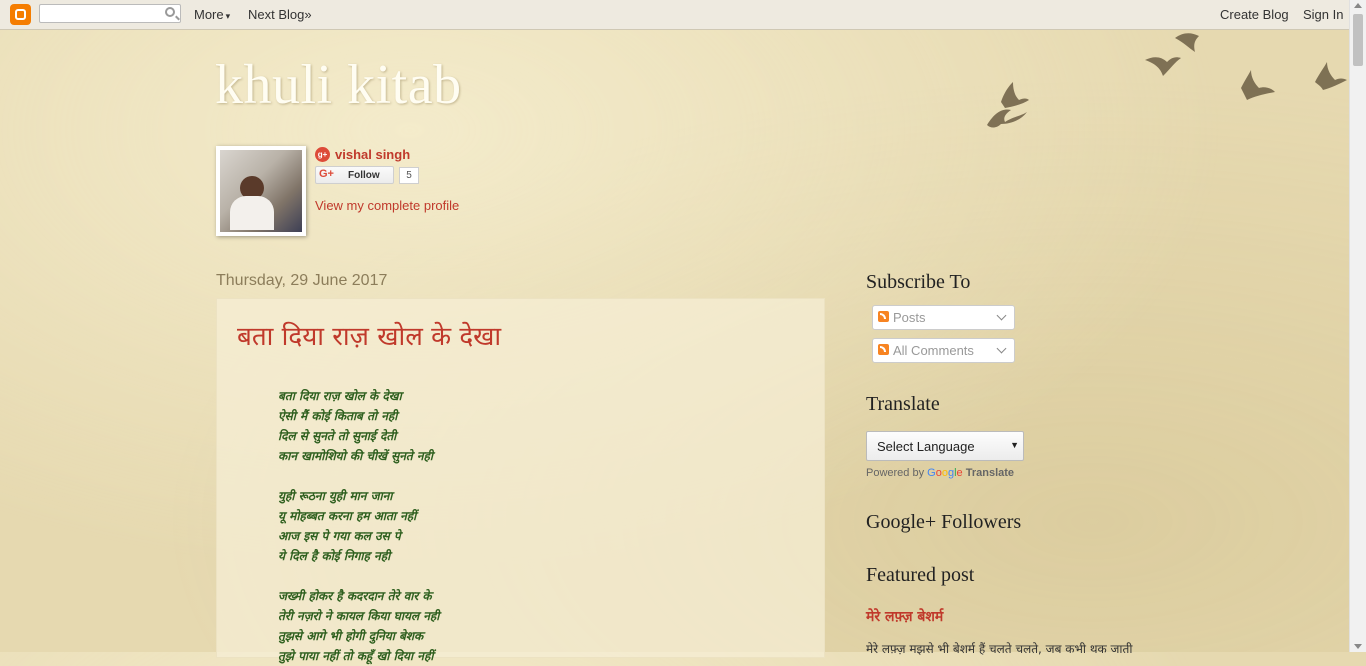  I want to click on more-menu: More ▾, so click(212, 14).